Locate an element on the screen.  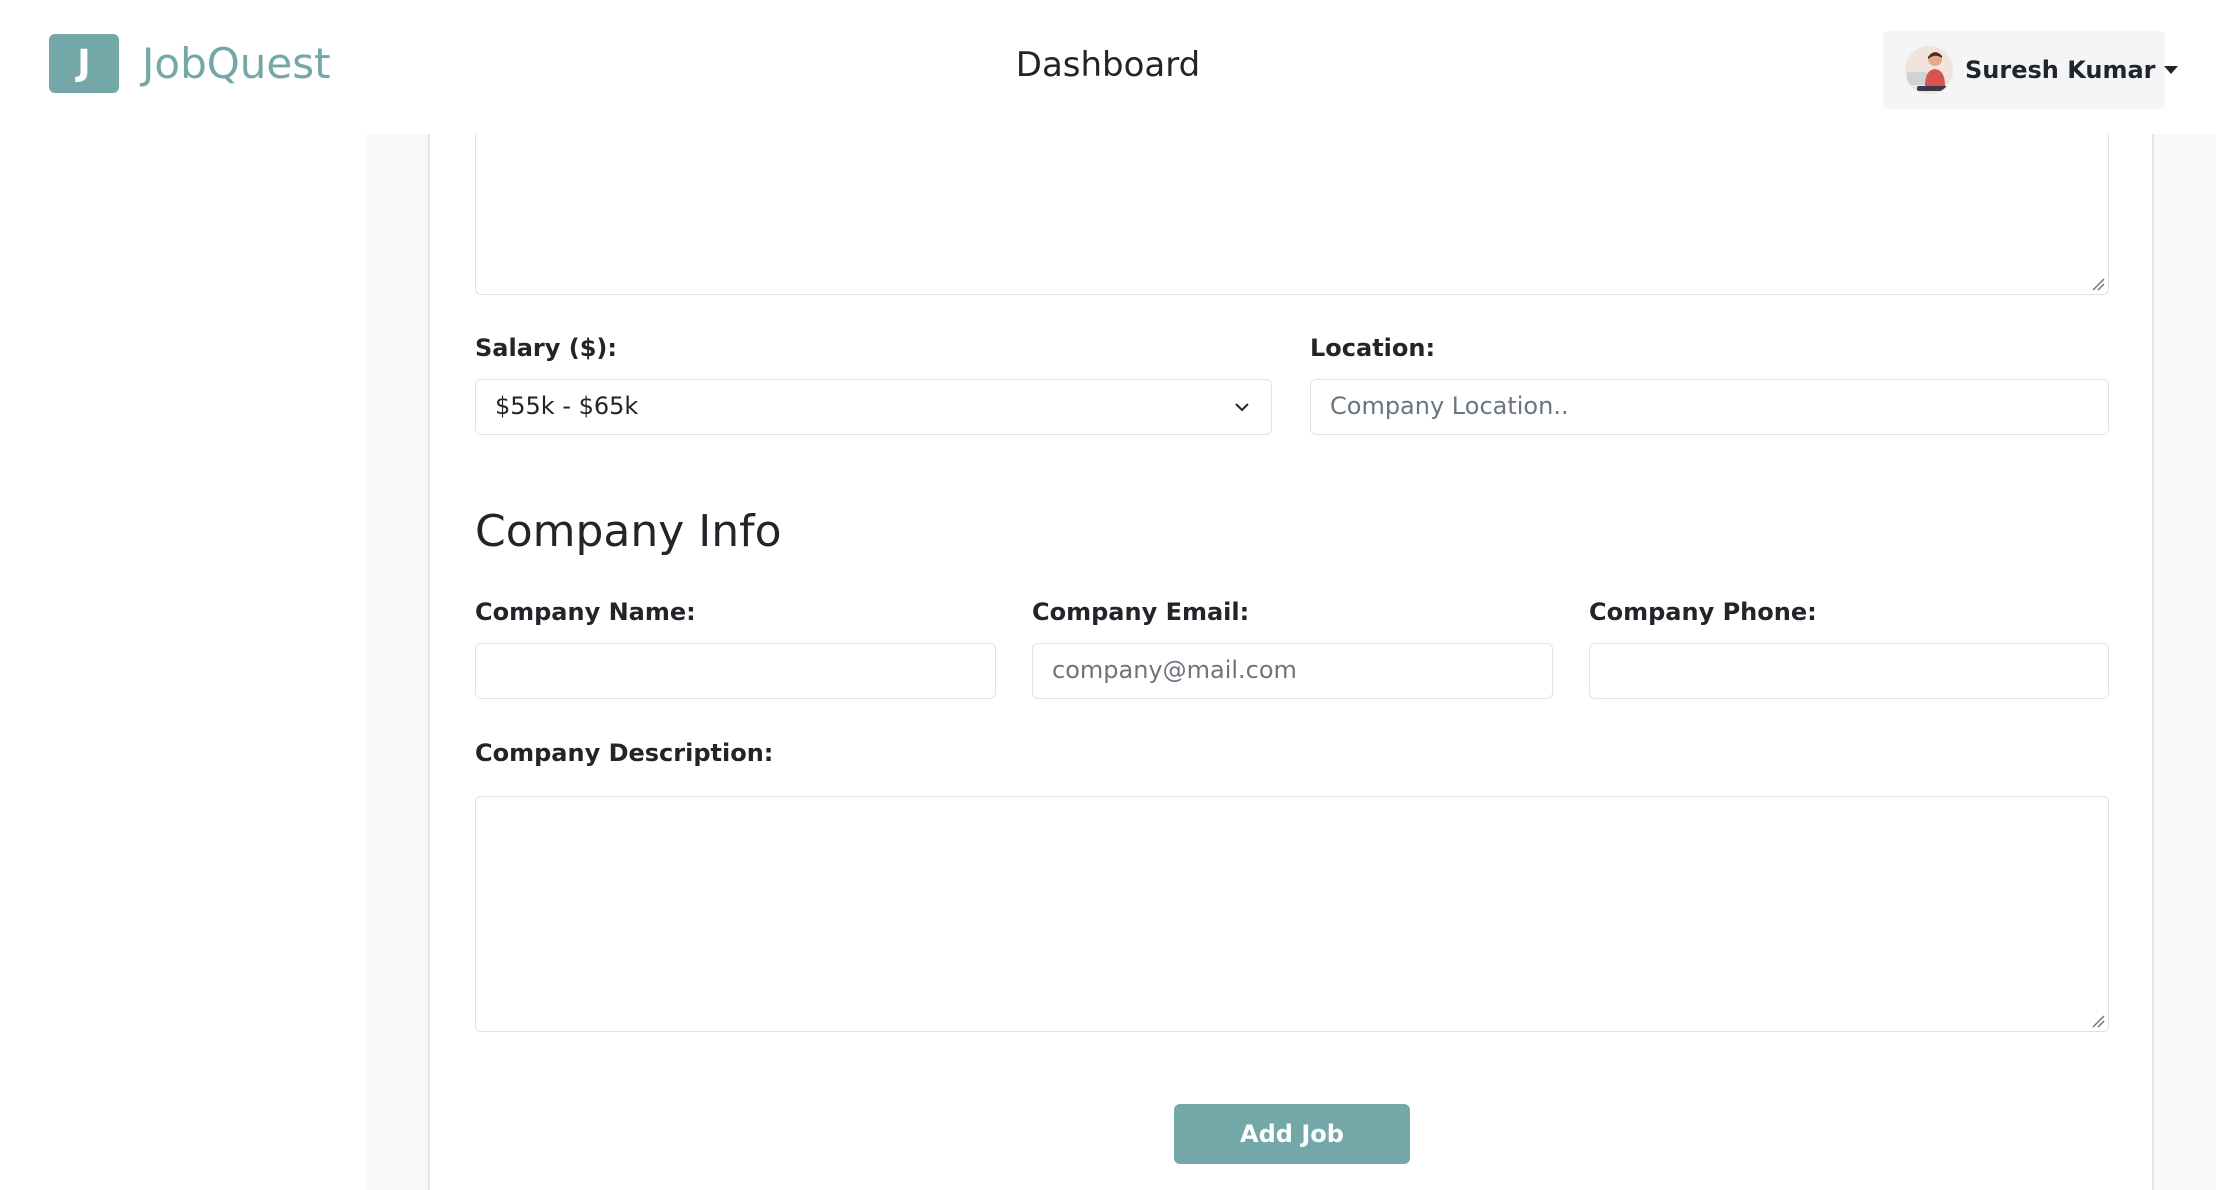
salary-select: $55k - $65k is located at coordinates (873, 407).